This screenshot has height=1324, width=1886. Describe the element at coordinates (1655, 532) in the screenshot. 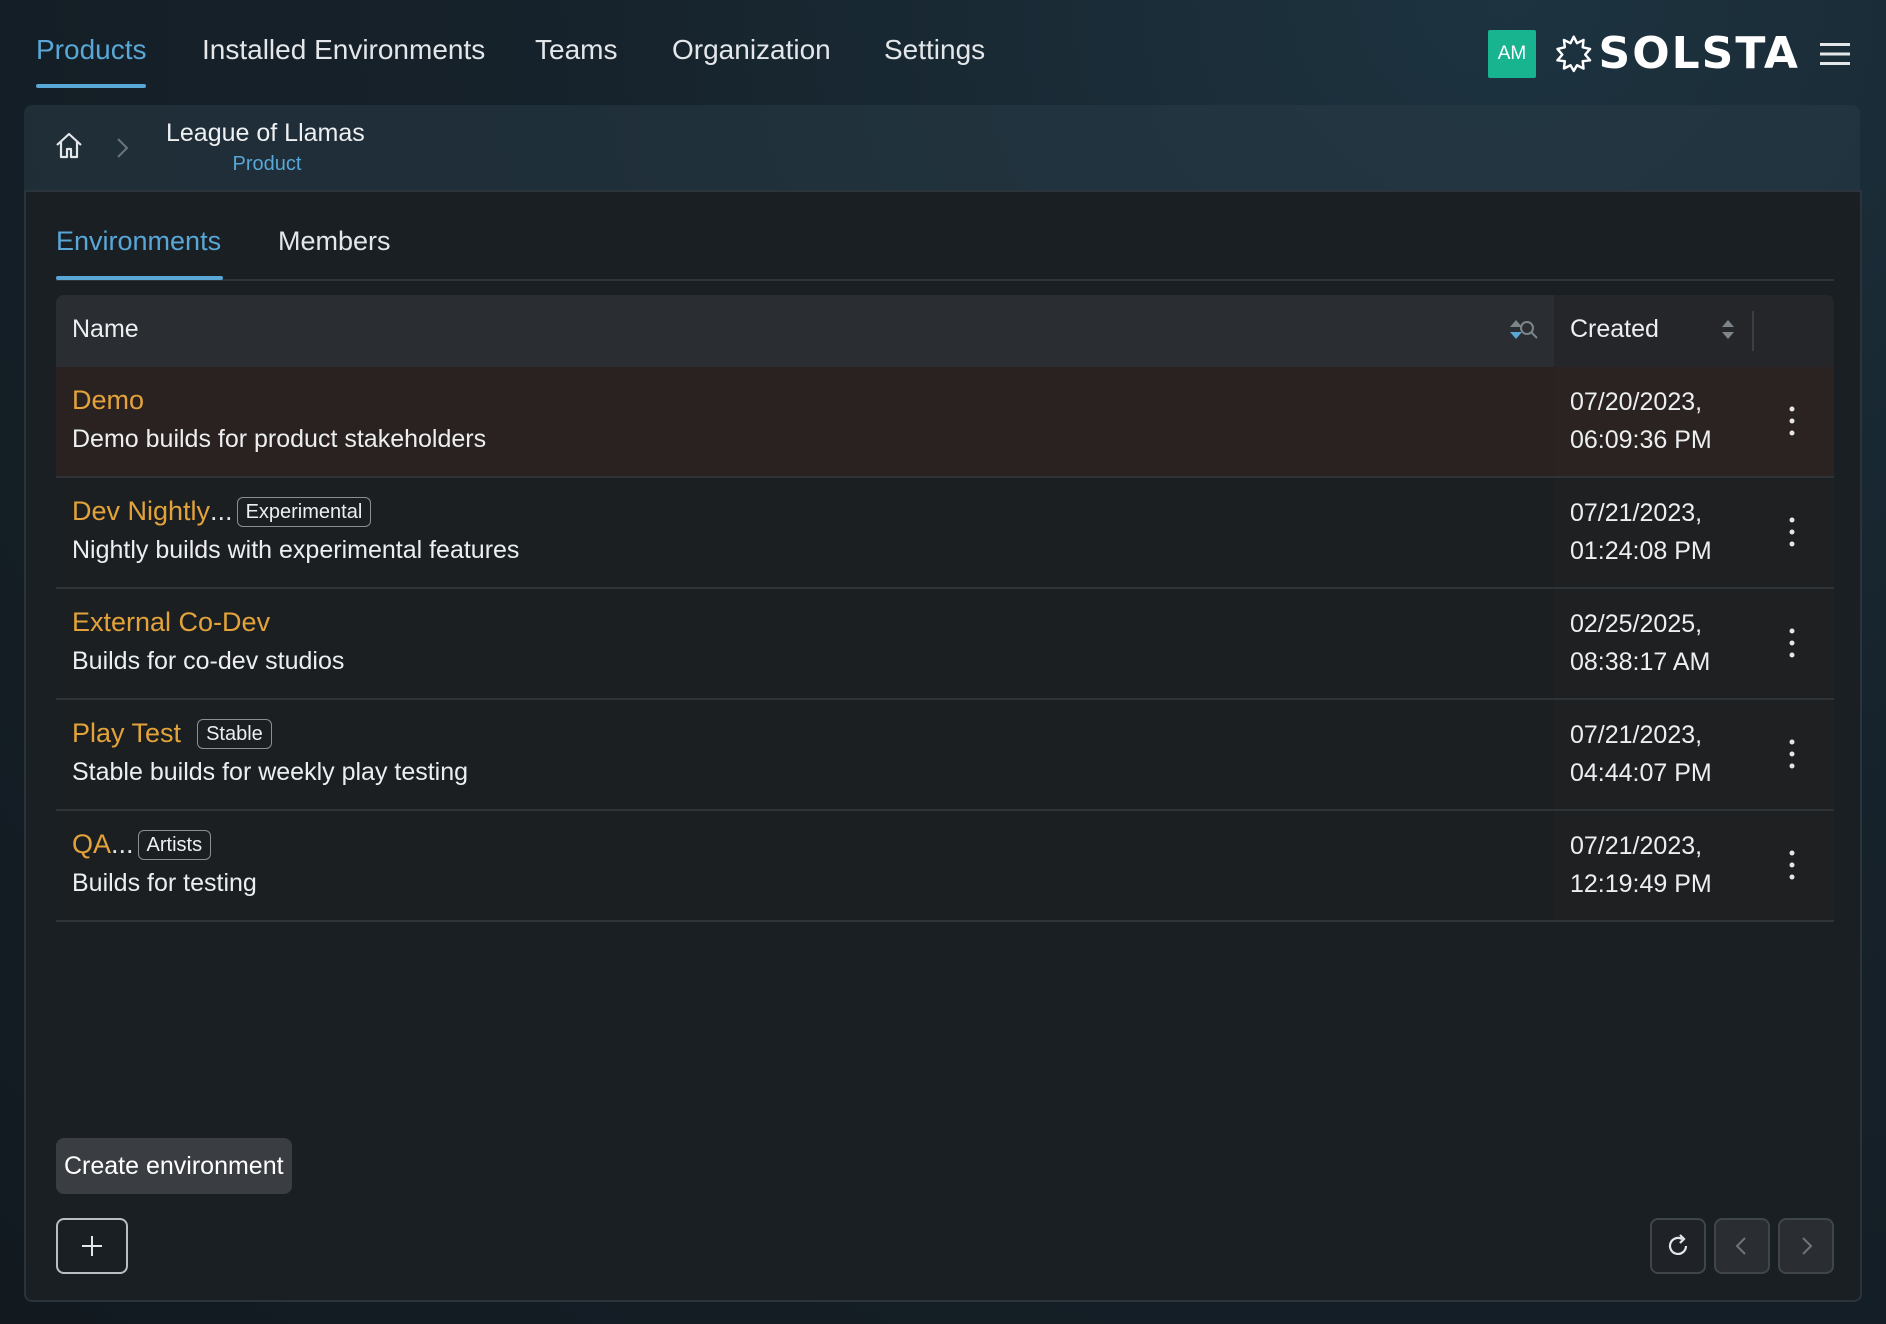

I see `created-datetime: 07/21/2023, 01:24:08 PM` at that location.